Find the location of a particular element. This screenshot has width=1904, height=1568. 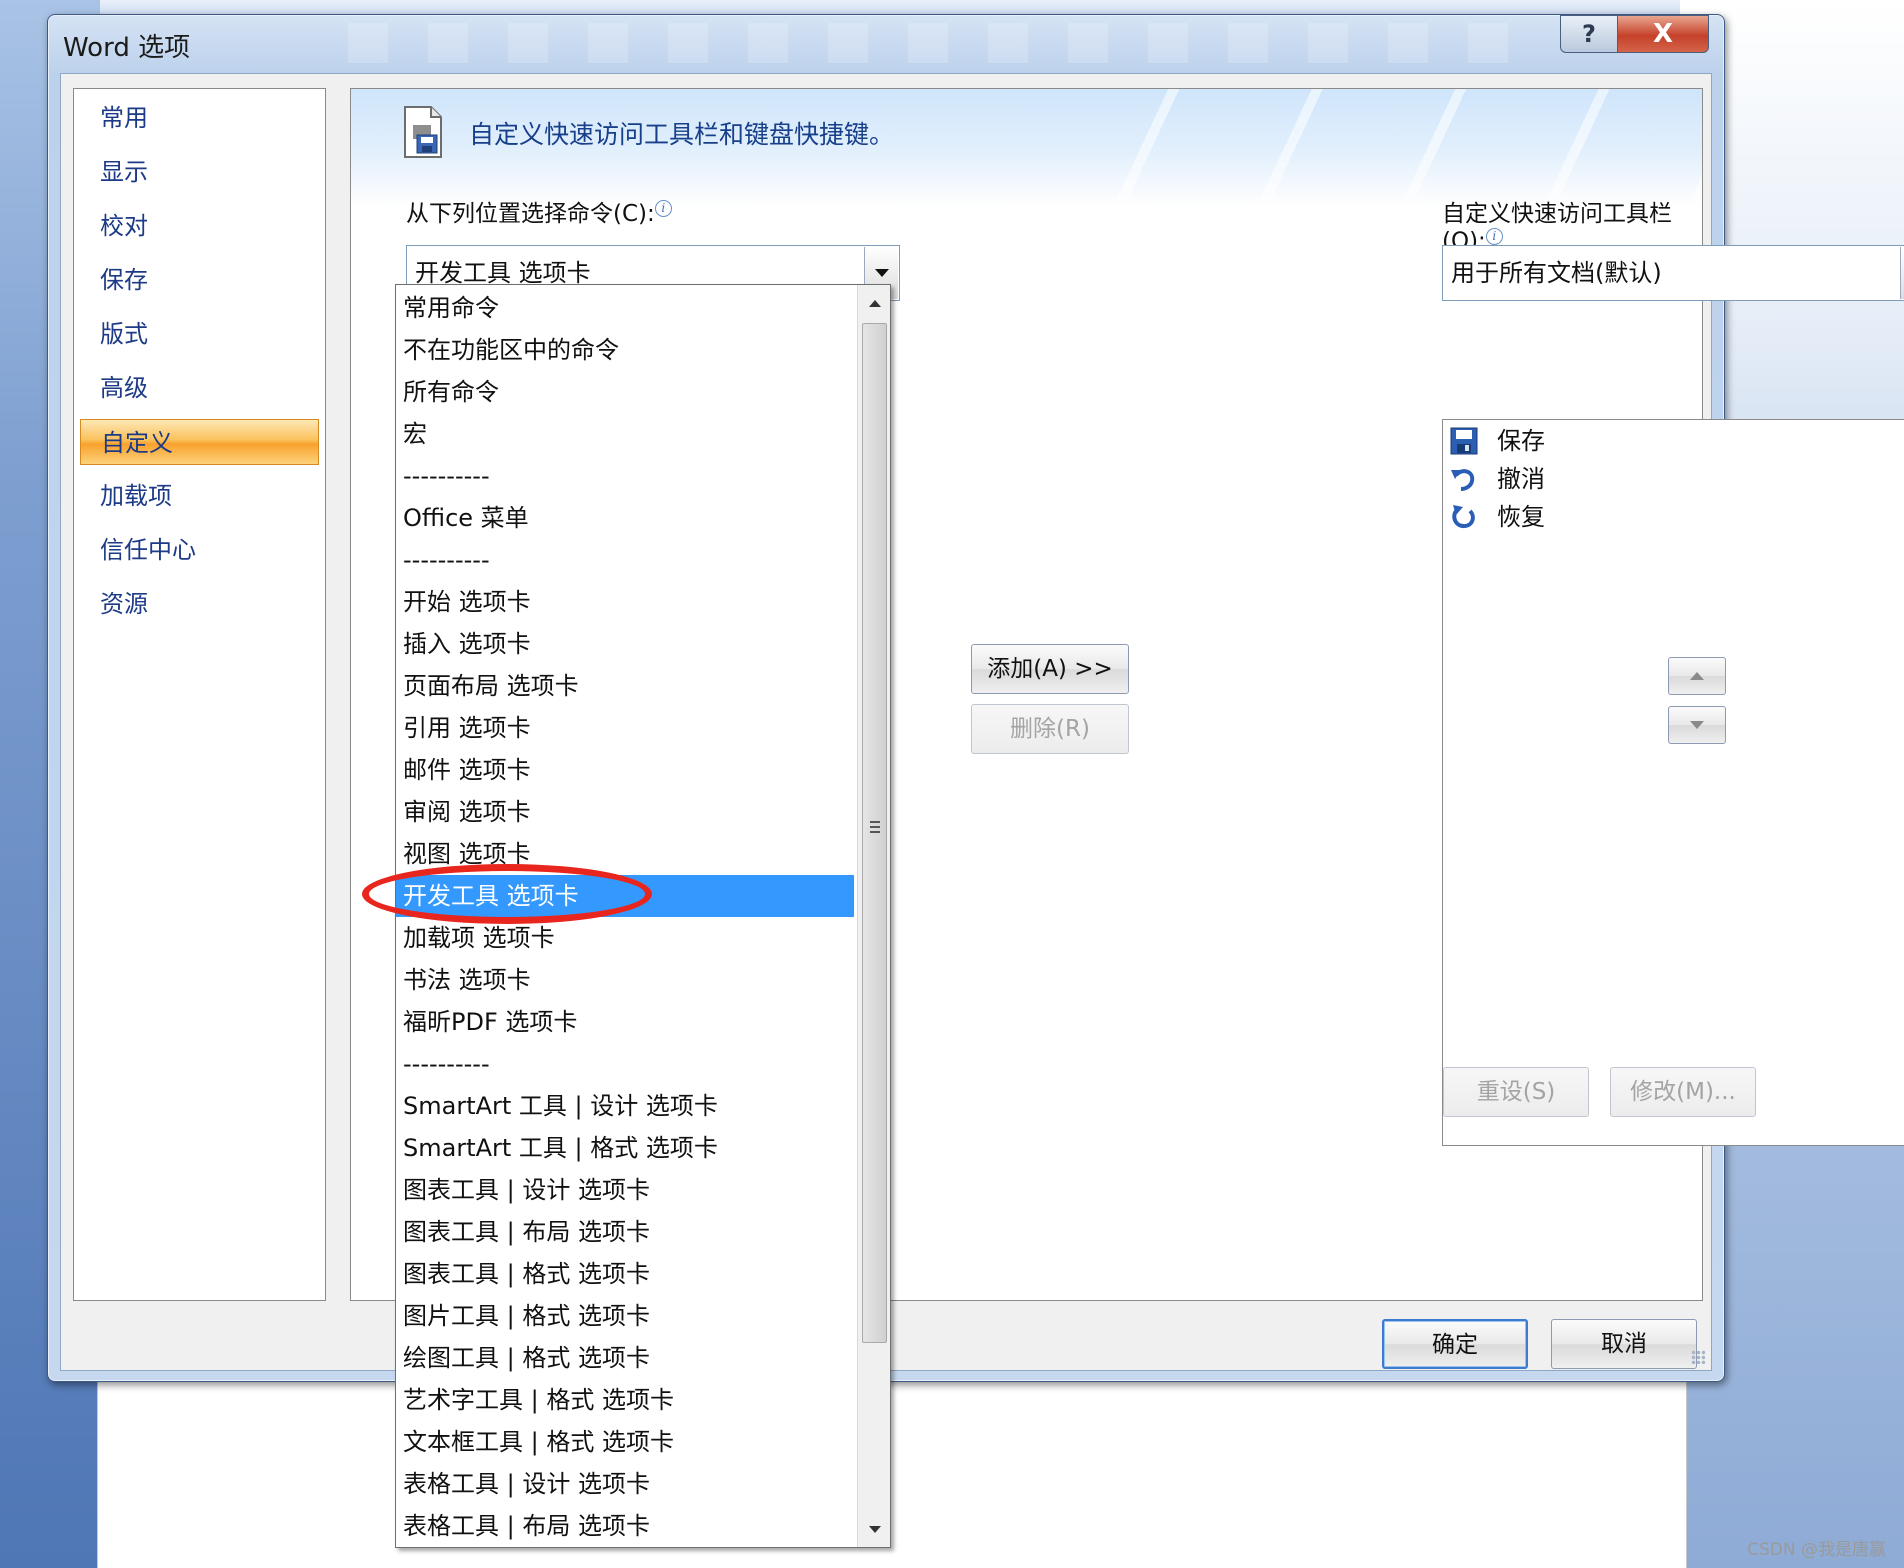

help-button: ? is located at coordinates (1589, 34).